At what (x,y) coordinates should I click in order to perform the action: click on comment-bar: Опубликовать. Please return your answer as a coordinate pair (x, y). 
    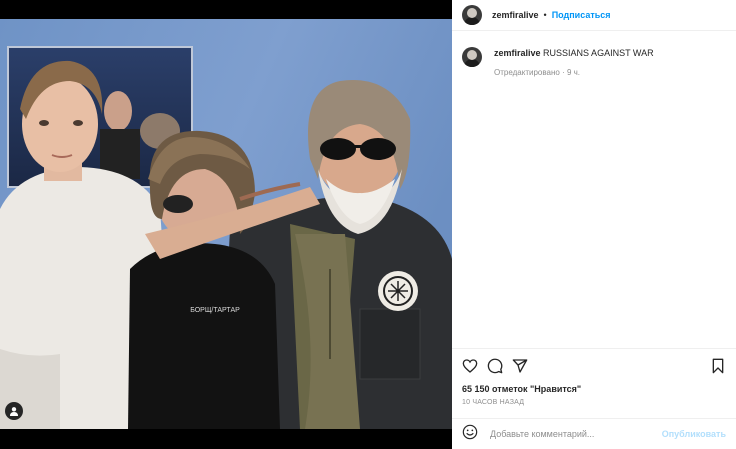
    Looking at the image, I should click on (594, 433).